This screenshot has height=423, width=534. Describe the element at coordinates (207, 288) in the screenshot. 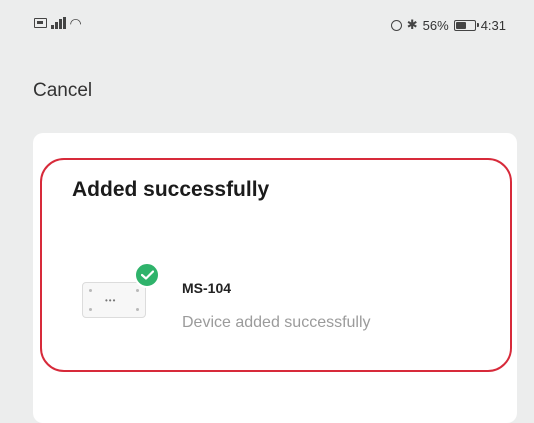

I see `device-name: MS-104` at that location.